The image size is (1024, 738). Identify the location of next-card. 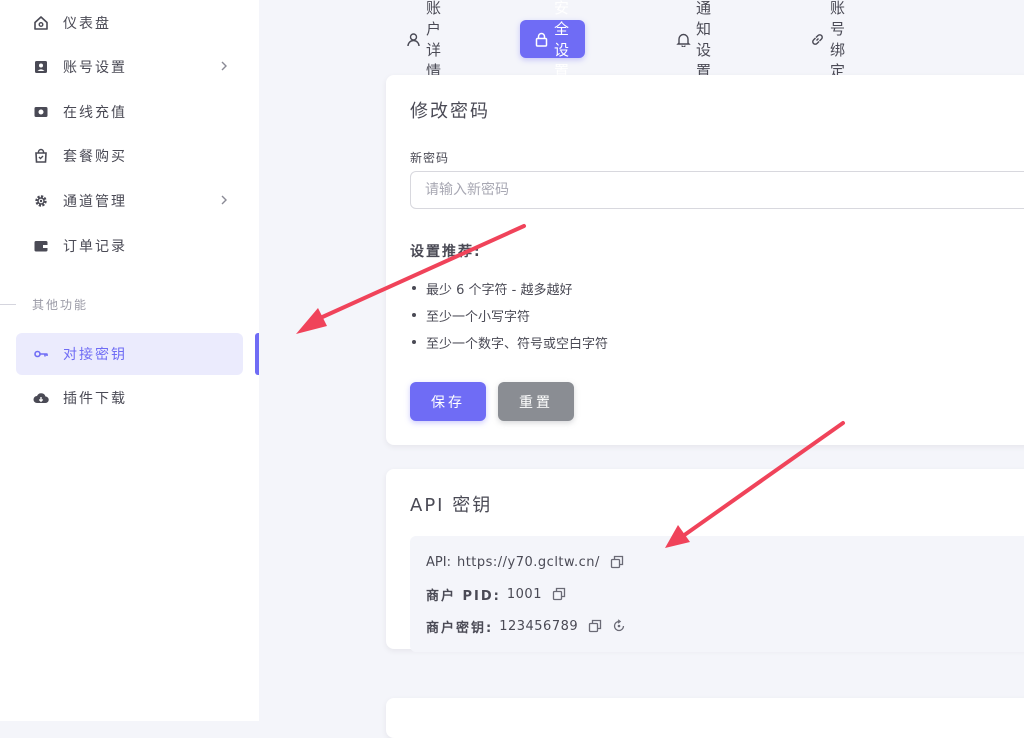
(705, 718).